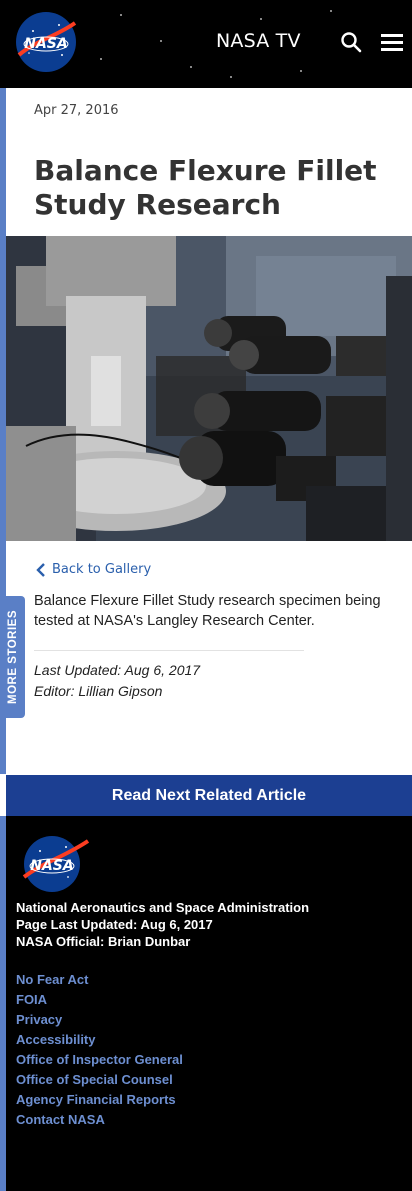  I want to click on more-stories-tab: MORE STORIES, so click(12, 657).